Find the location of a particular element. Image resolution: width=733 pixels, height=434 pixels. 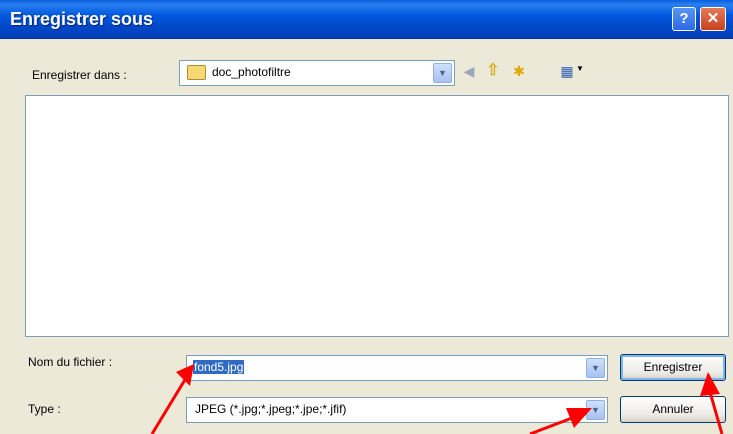

location-value: doc_photofiltre is located at coordinates (251, 72).